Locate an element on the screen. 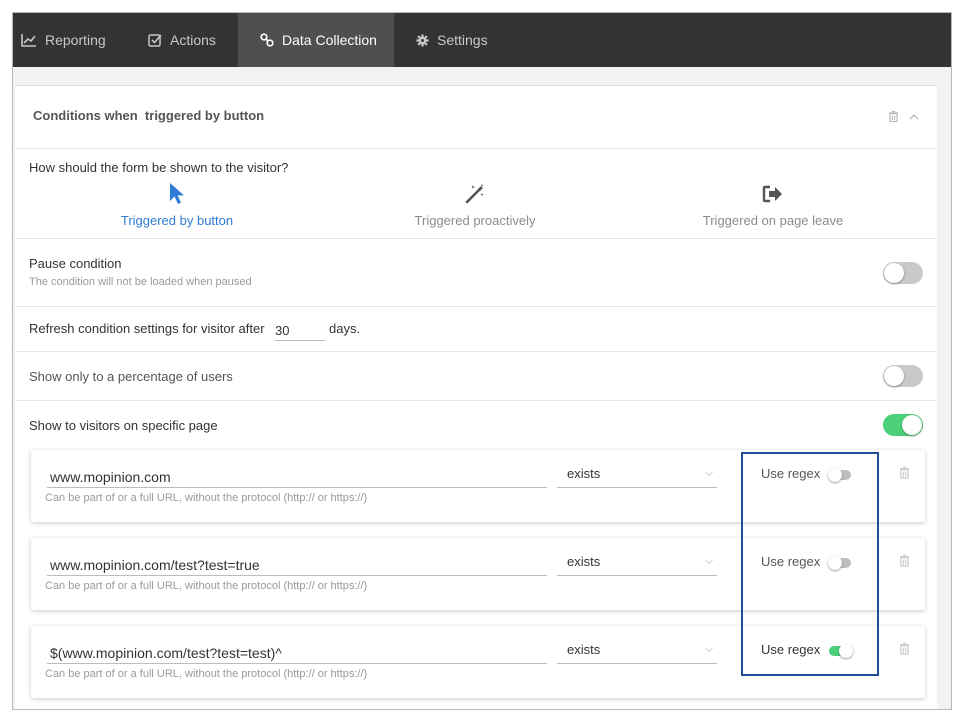 This screenshot has width=964, height=722. percentage-label: Show only to a percentage of users is located at coordinates (131, 376).